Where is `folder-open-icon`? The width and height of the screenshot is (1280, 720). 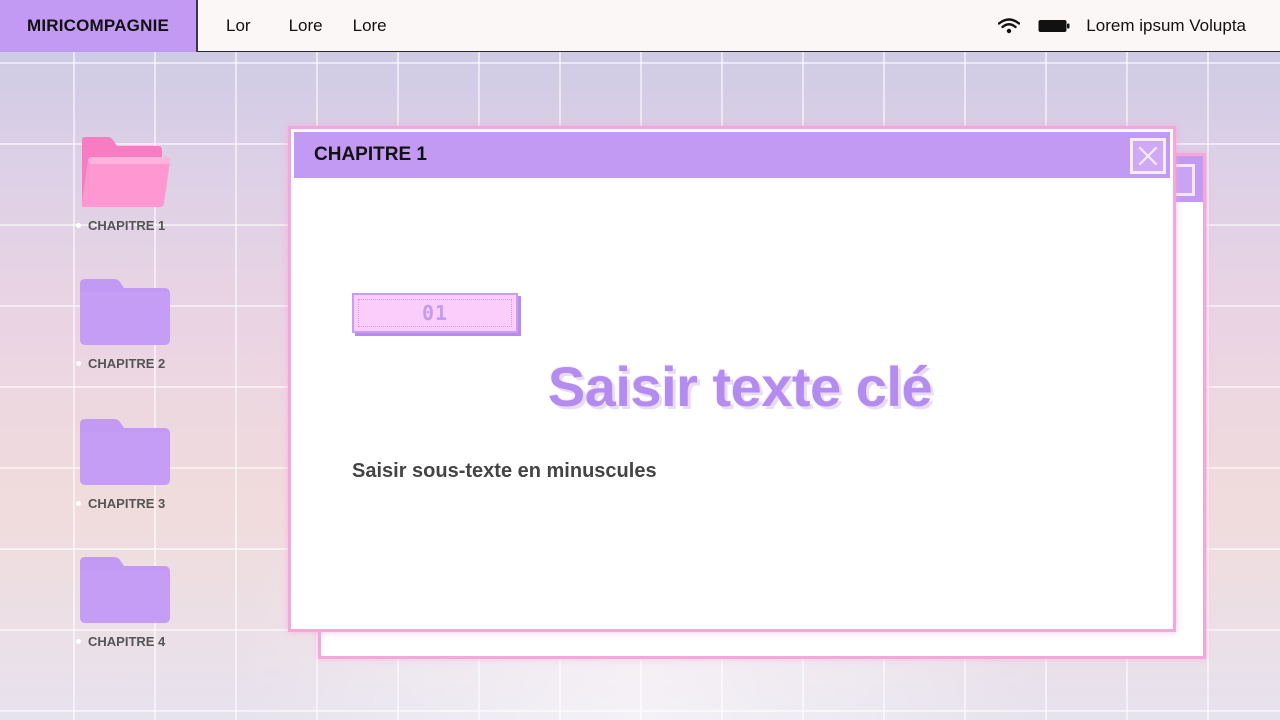 folder-open-icon is located at coordinates (126, 172).